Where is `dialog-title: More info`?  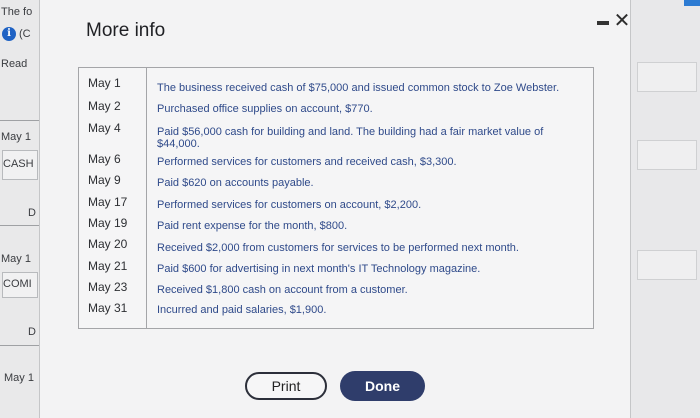 dialog-title: More info is located at coordinates (126, 30).